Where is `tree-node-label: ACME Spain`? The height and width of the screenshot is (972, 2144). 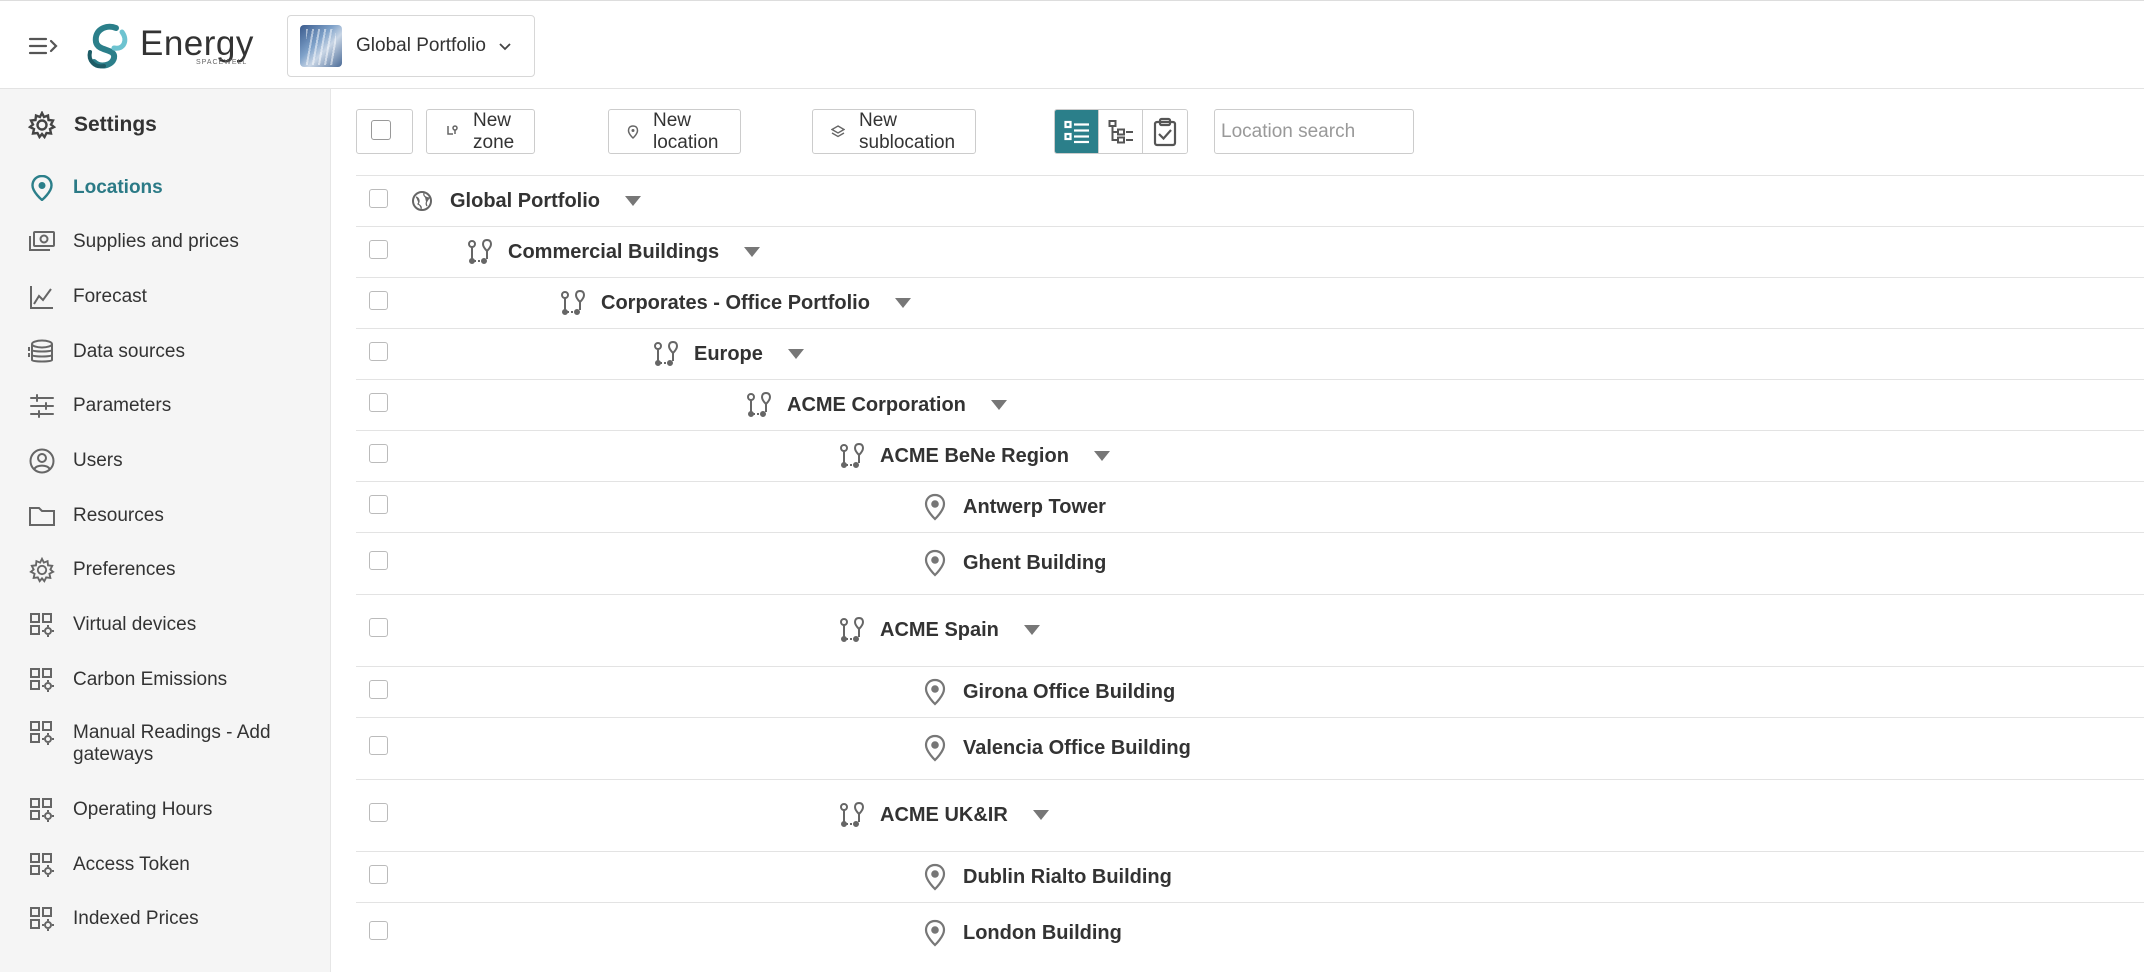 tree-node-label: ACME Spain is located at coordinates (939, 629).